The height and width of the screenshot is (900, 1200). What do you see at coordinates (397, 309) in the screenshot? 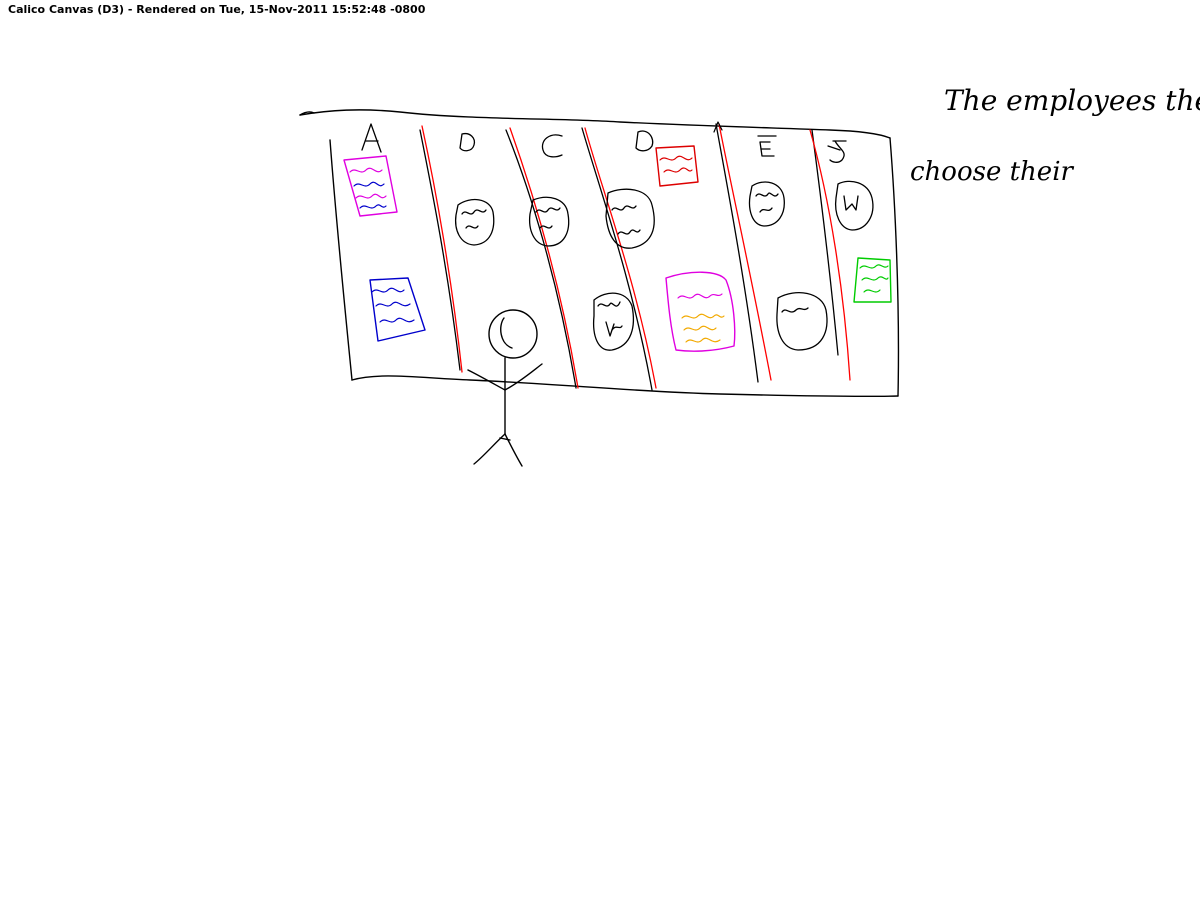
I see `note-blue-a` at bounding box center [397, 309].